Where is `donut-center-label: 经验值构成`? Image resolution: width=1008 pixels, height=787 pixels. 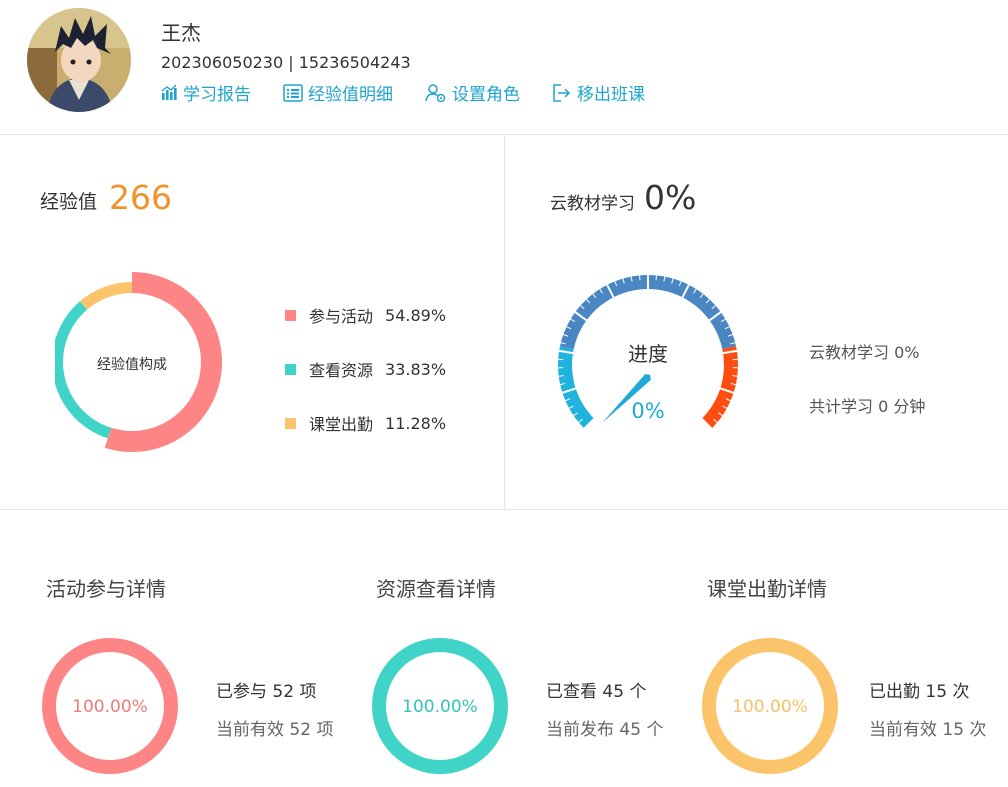
donut-center-label: 经验值构成 is located at coordinates (132, 365).